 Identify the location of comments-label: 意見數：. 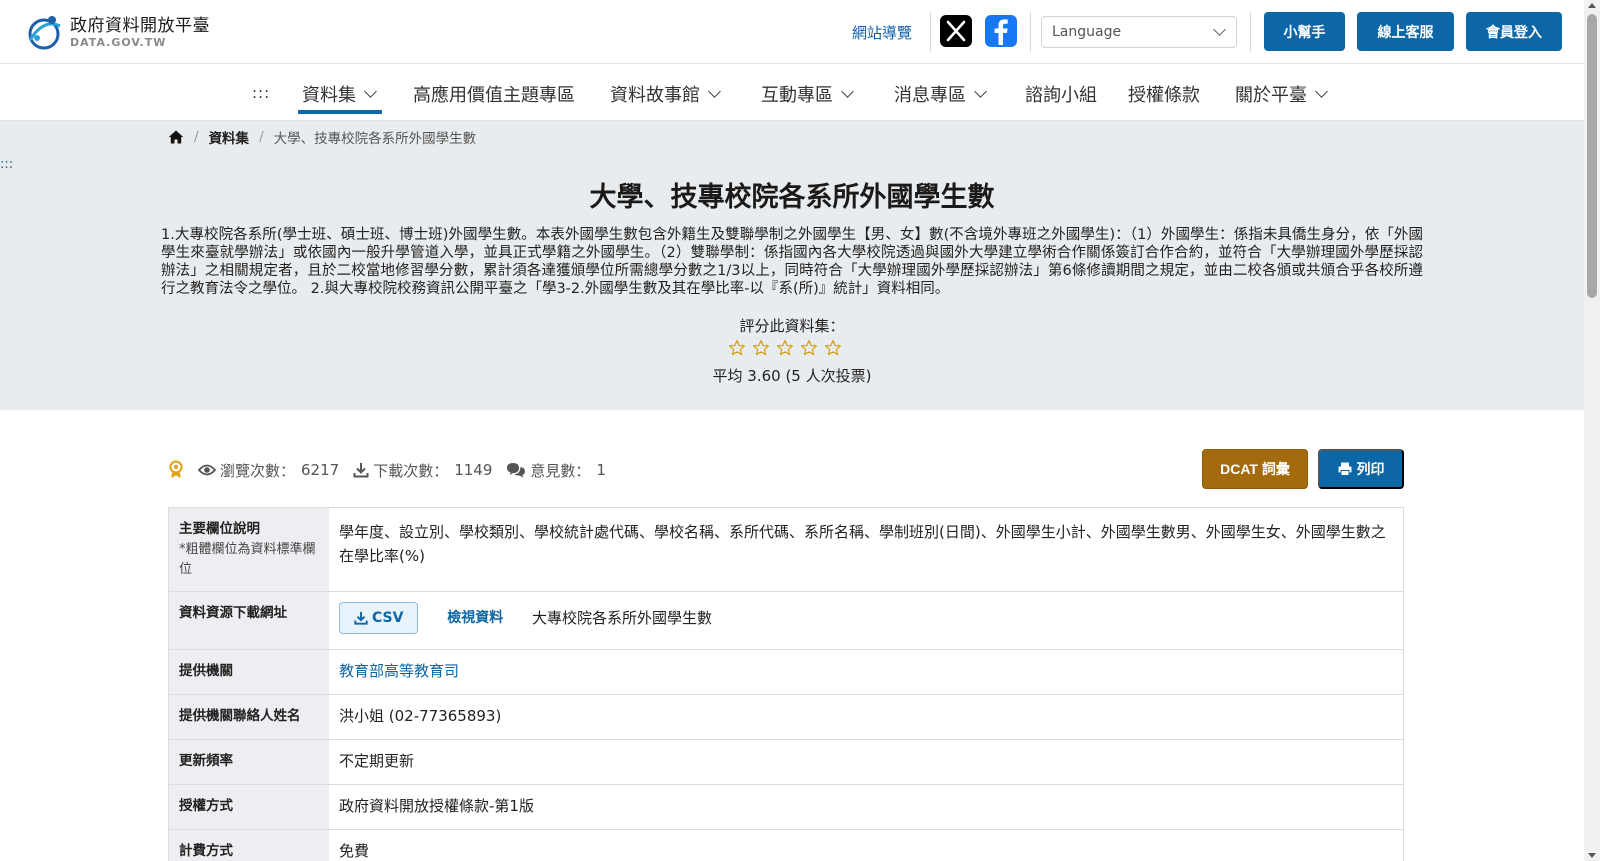
(560, 470).